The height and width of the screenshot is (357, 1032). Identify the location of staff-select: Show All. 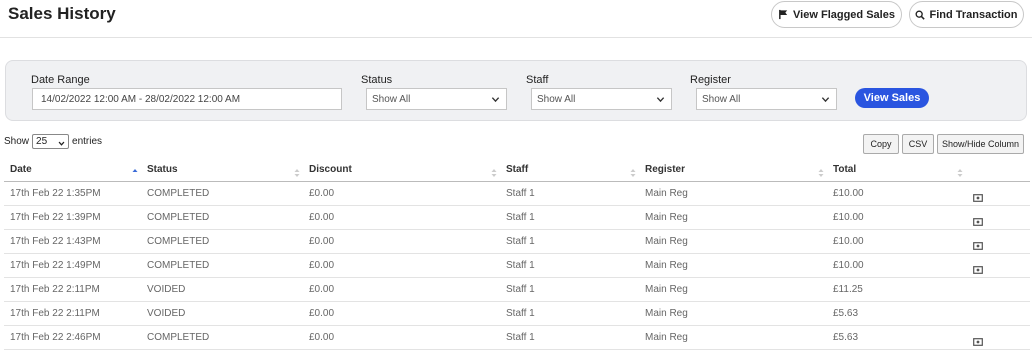
(601, 99).